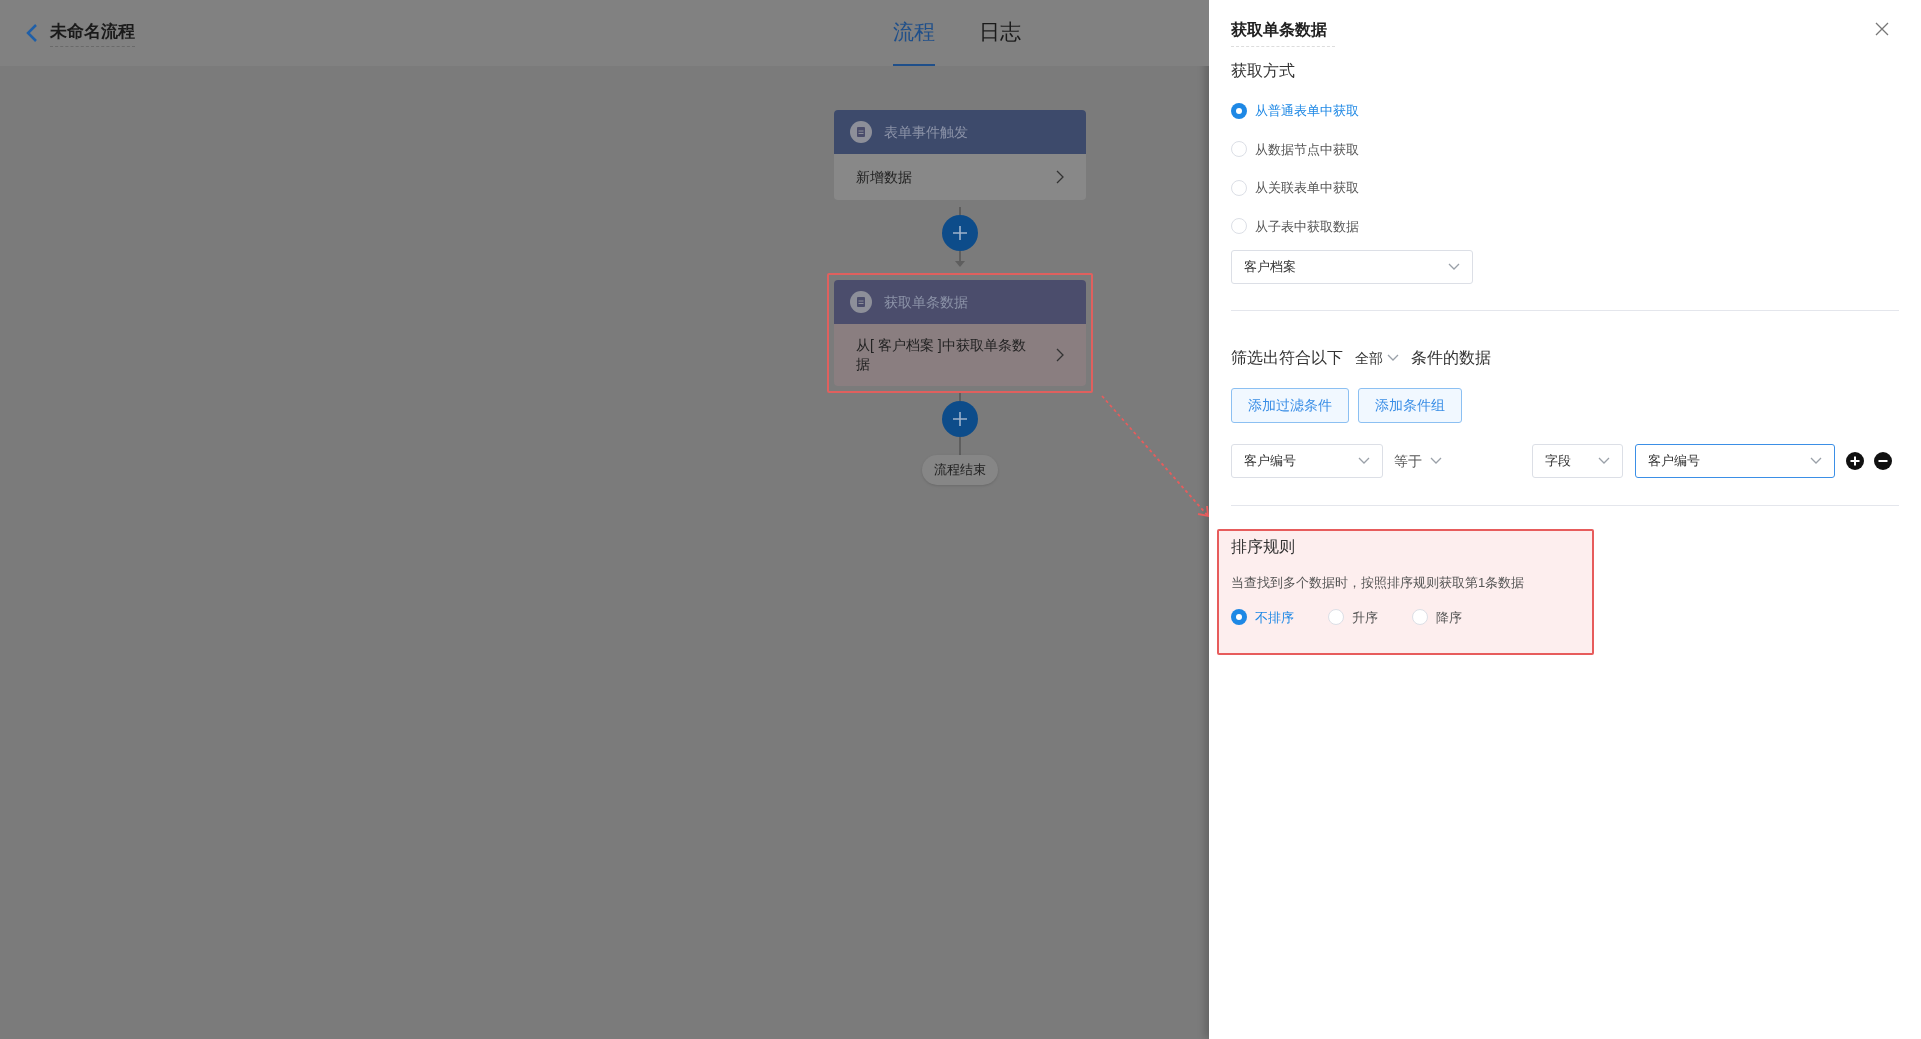  I want to click on radio-option: 从数据节点中获取, so click(1565, 149).